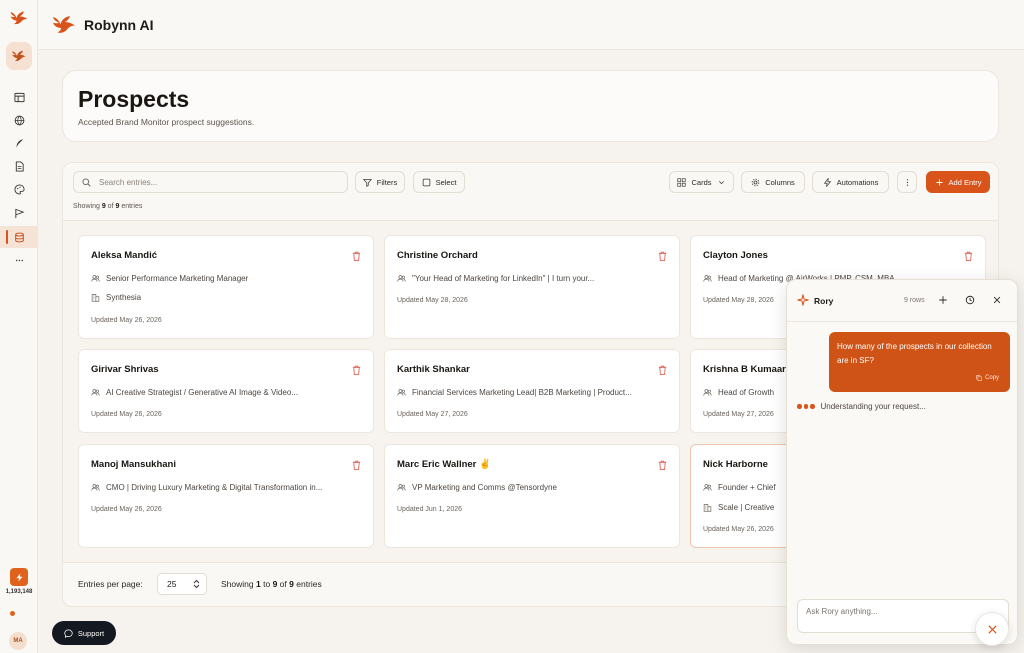 This screenshot has width=1024, height=653. I want to click on sparkle-icon, so click(803, 300).